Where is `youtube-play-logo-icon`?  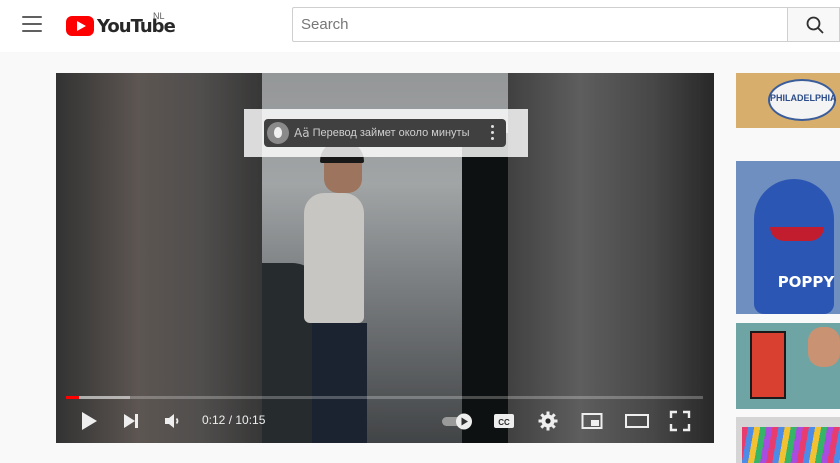
youtube-play-logo-icon is located at coordinates (80, 26).